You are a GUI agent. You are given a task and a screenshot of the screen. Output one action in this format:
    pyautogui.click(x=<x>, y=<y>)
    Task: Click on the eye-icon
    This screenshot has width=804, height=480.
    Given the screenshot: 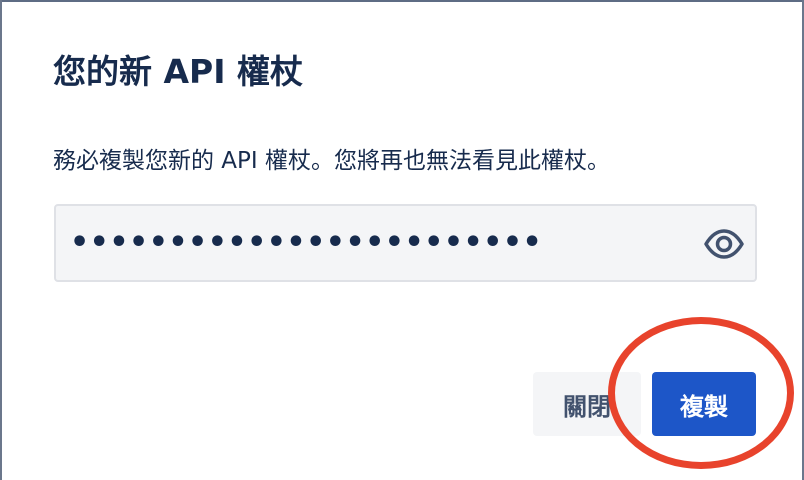 What is the action you would take?
    pyautogui.click(x=724, y=244)
    